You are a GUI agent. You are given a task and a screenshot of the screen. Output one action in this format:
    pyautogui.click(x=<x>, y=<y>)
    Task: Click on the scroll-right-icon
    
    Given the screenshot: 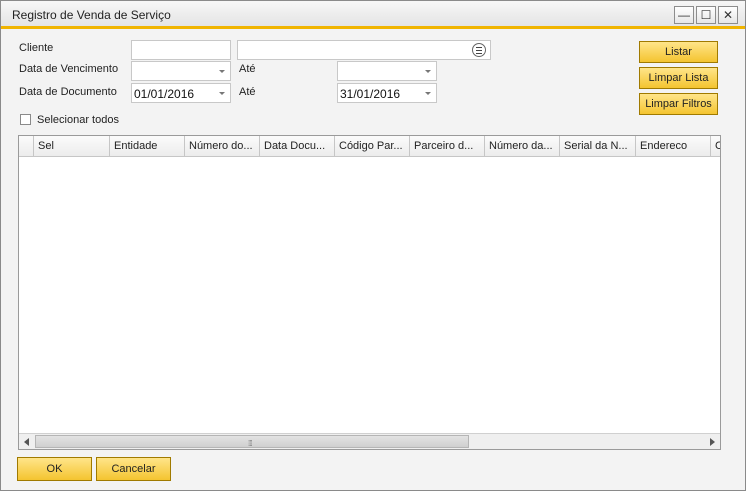 What is the action you would take?
    pyautogui.click(x=712, y=442)
    